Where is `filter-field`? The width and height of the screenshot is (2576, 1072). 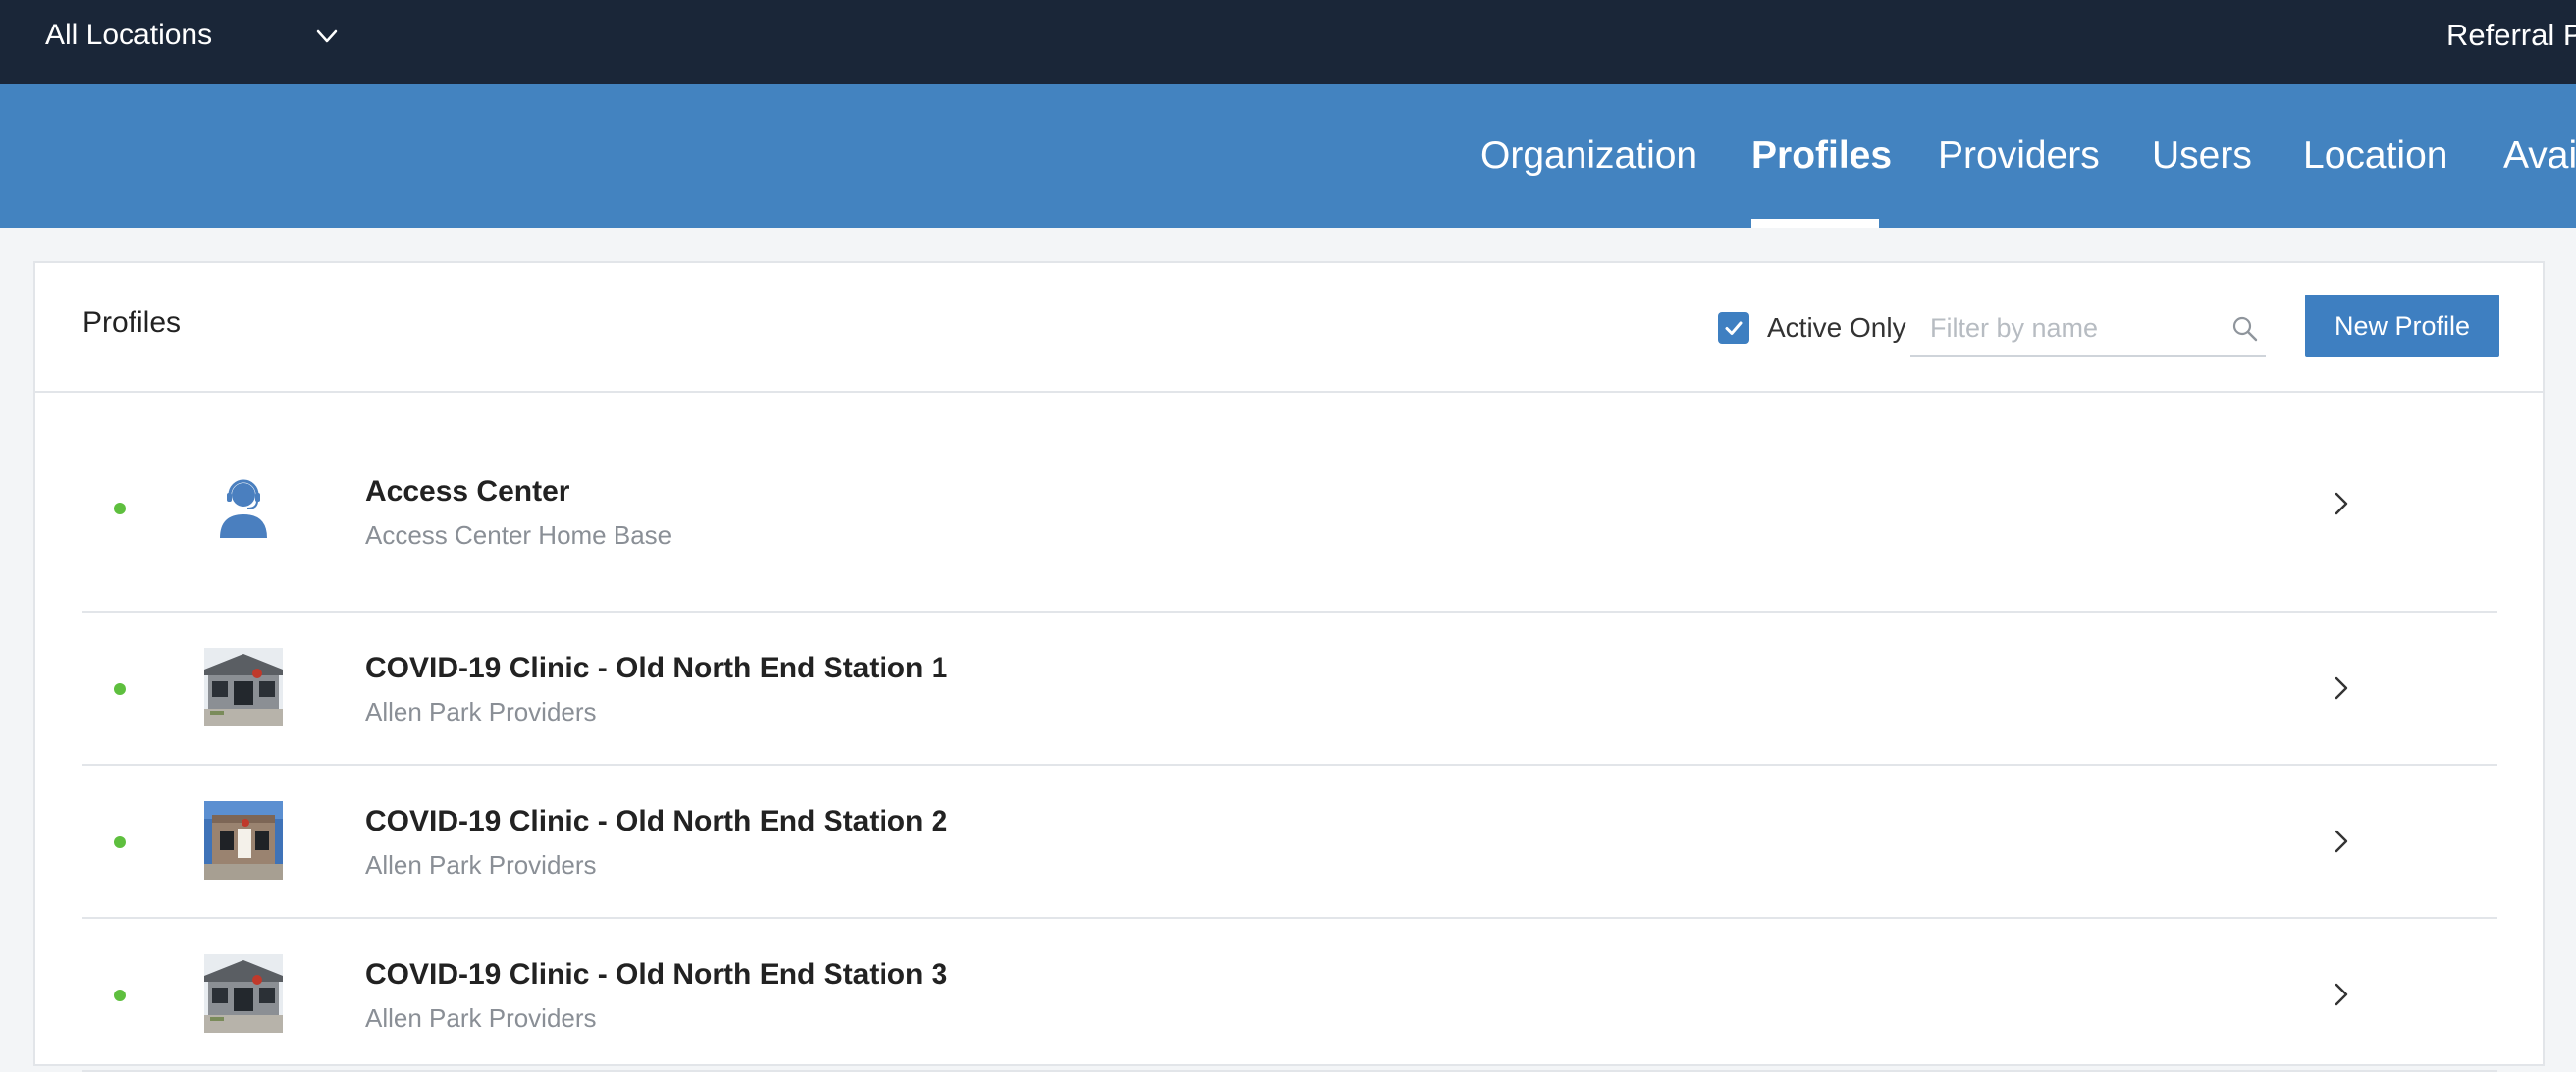
filter-field is located at coordinates (2088, 330).